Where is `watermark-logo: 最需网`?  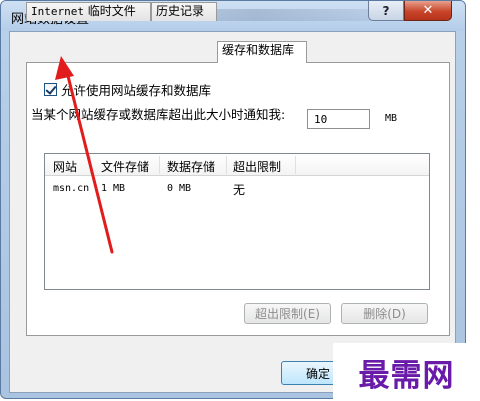 watermark-logo: 最需网 is located at coordinates (406, 372).